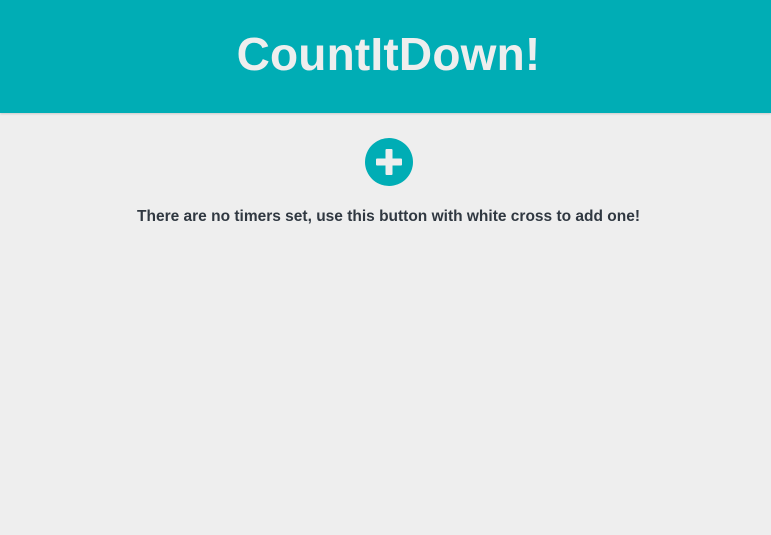  I want to click on plus-icon, so click(388, 162).